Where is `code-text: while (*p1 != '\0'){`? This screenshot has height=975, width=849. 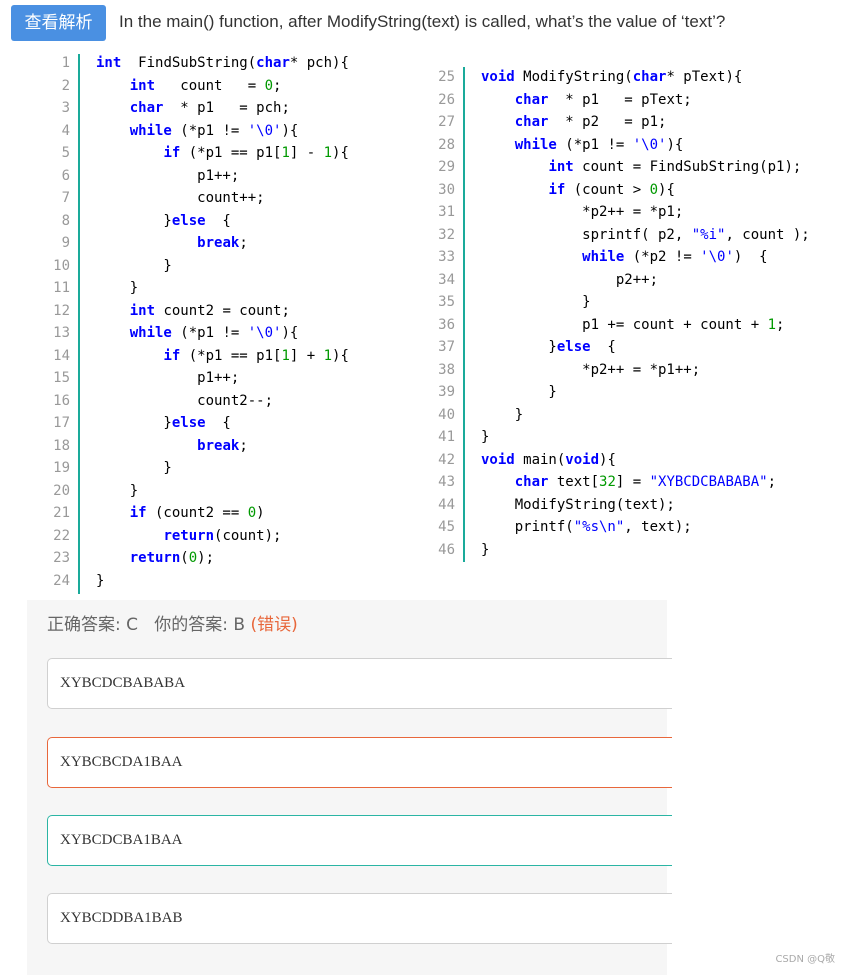
code-text: while (*p1 != '\0'){ is located at coordinates (197, 333).